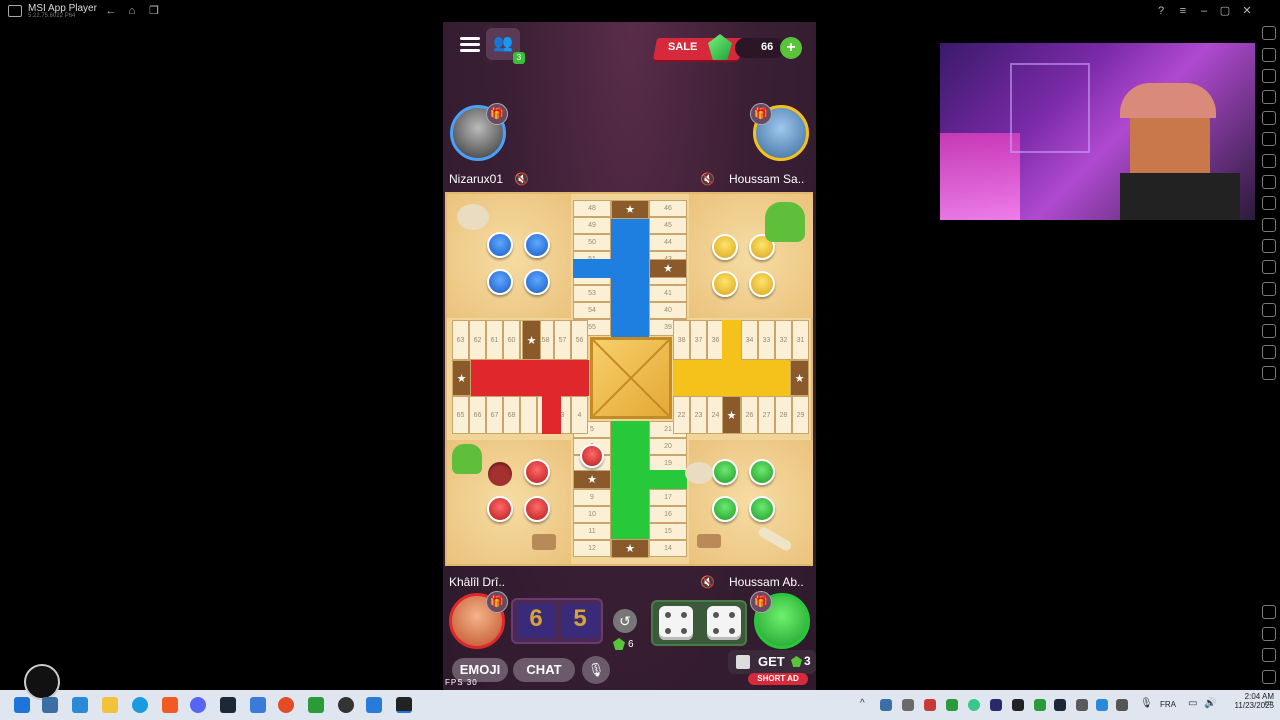 The height and width of the screenshot is (720, 1280). What do you see at coordinates (404, 705) in the screenshot?
I see `msi-app-player-taskbar-icon` at bounding box center [404, 705].